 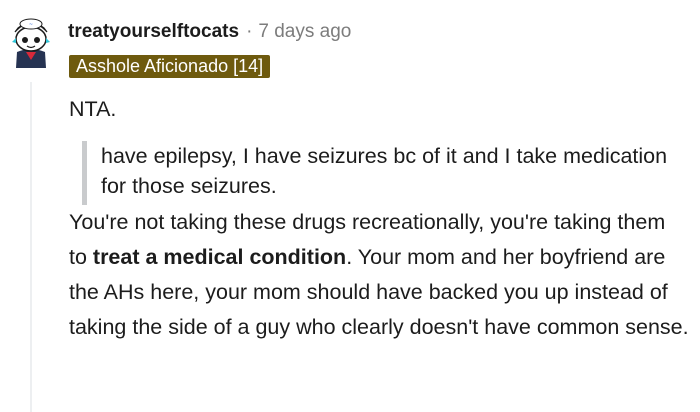 What do you see at coordinates (31, 247) in the screenshot?
I see `thread-line` at bounding box center [31, 247].